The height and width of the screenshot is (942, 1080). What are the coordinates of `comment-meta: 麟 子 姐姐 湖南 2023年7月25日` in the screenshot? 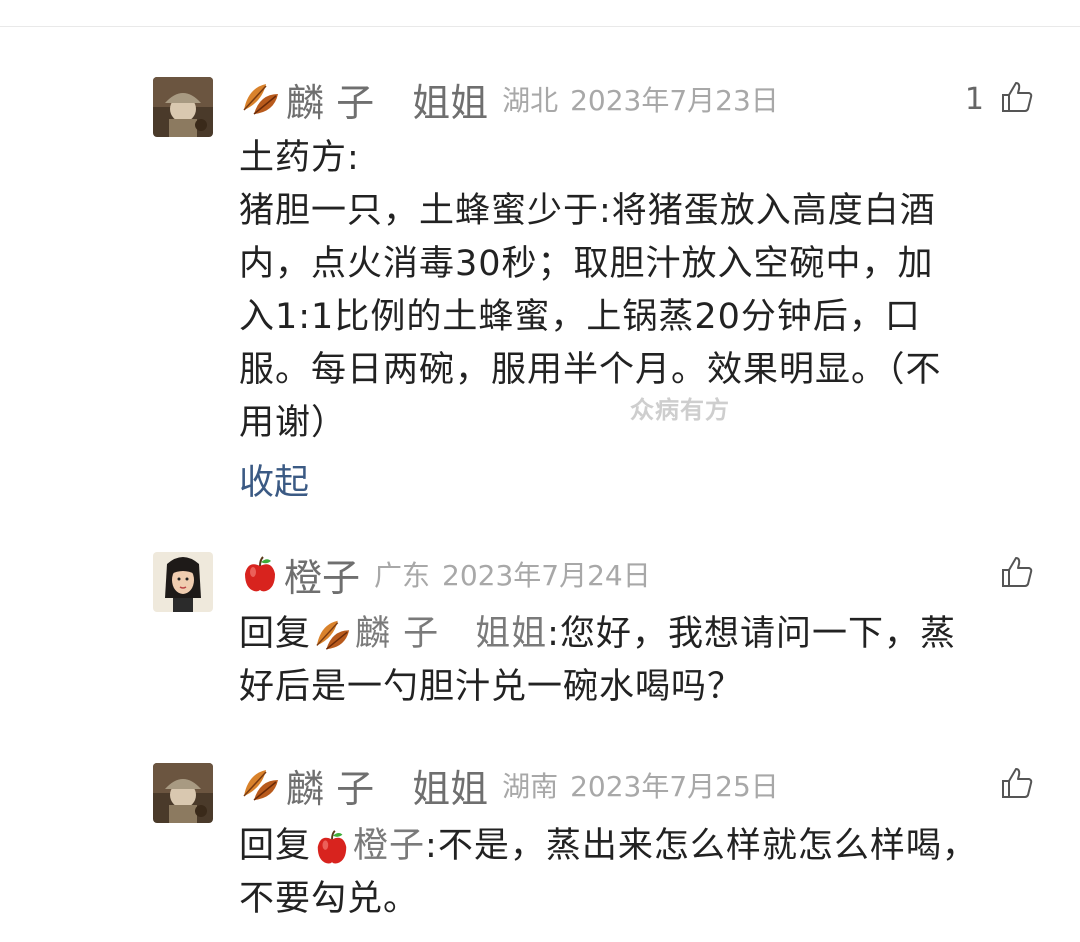 It's located at (509, 787).